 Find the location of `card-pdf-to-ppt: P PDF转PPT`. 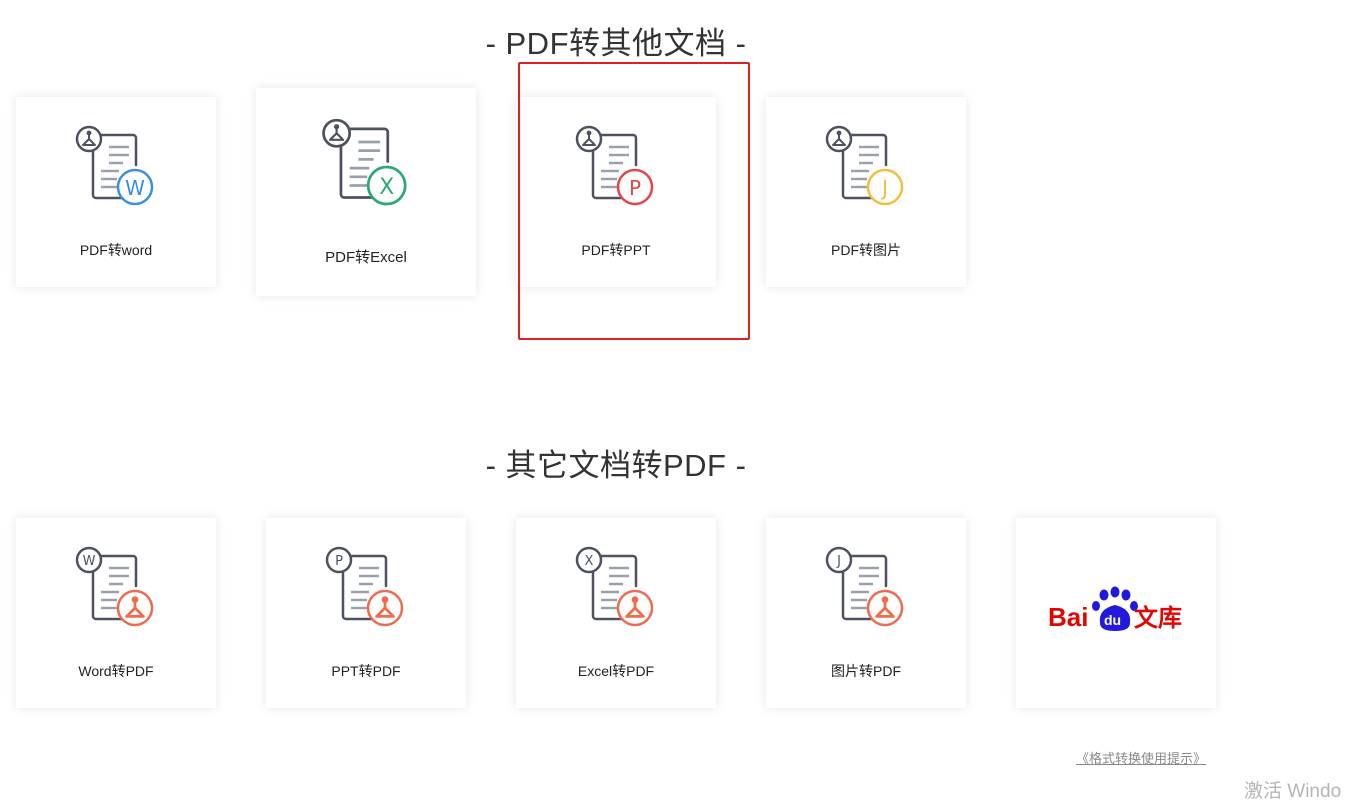

card-pdf-to-ppt: P PDF转PPT is located at coordinates (616, 192).